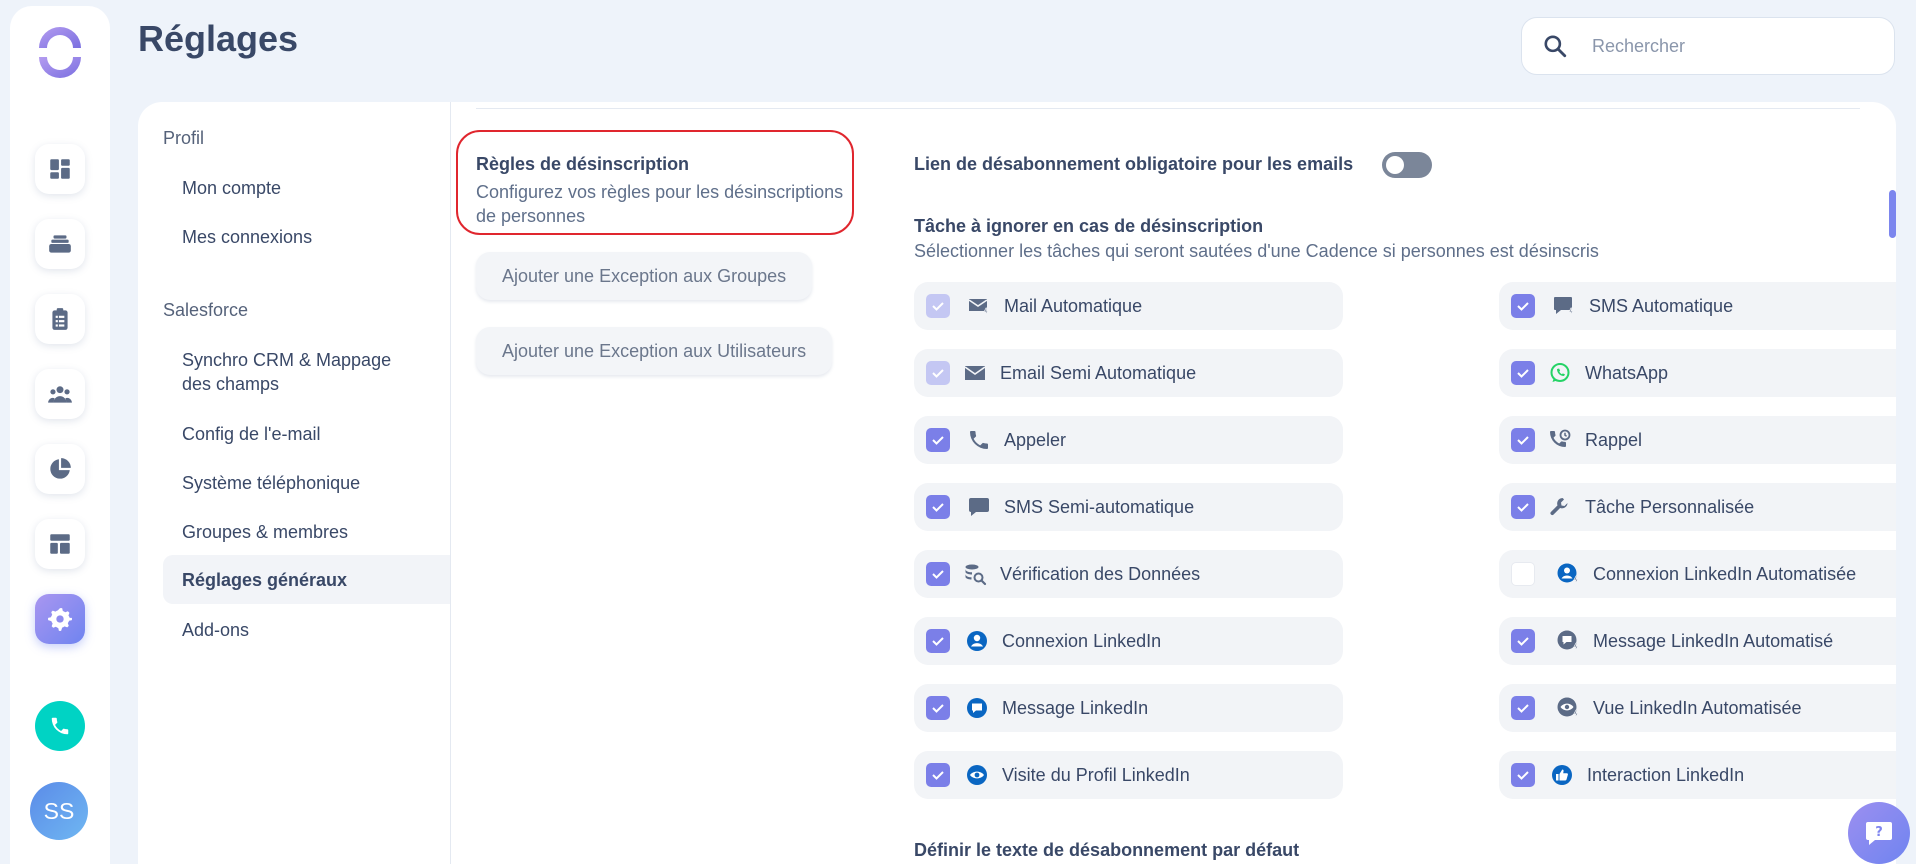  I want to click on scrollbar-thumb, so click(1892, 214).